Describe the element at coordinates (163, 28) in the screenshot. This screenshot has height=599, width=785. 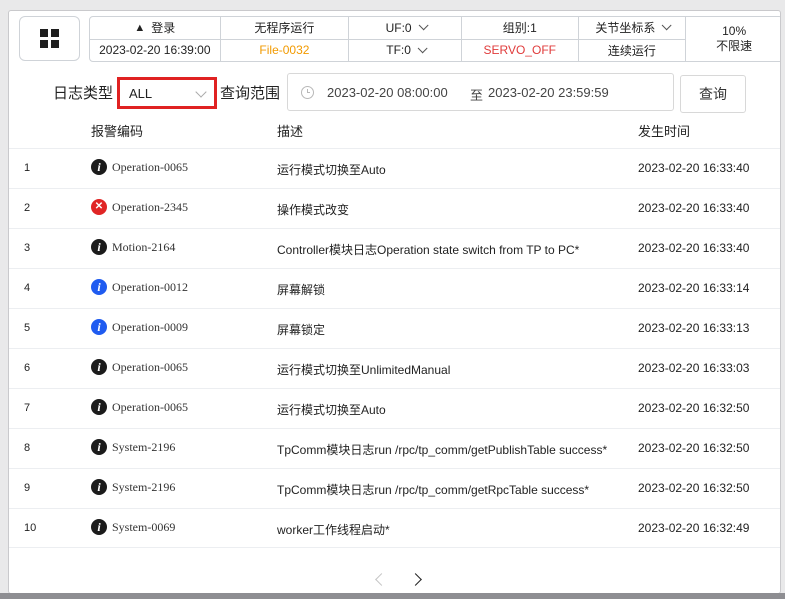
I see `login-label: 登录` at that location.